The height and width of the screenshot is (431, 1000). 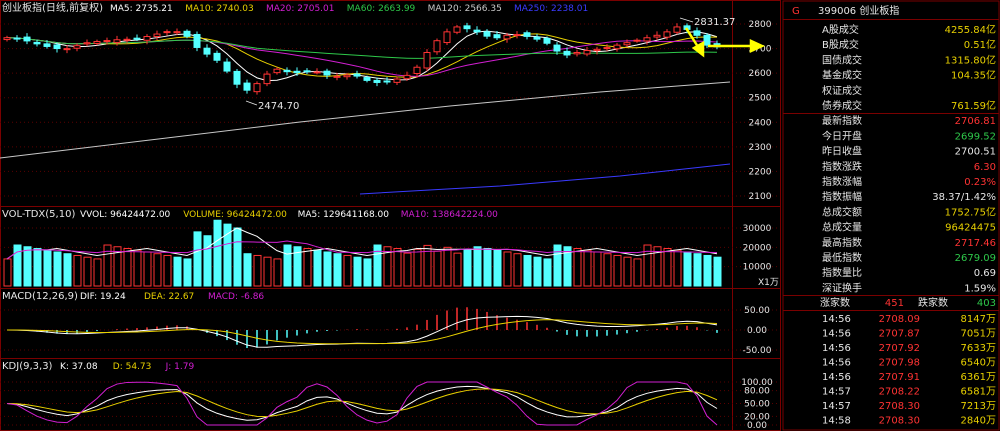 What do you see at coordinates (909, 392) in the screenshot?
I see `tick-row: 14:57 2708.22 6581万` at bounding box center [909, 392].